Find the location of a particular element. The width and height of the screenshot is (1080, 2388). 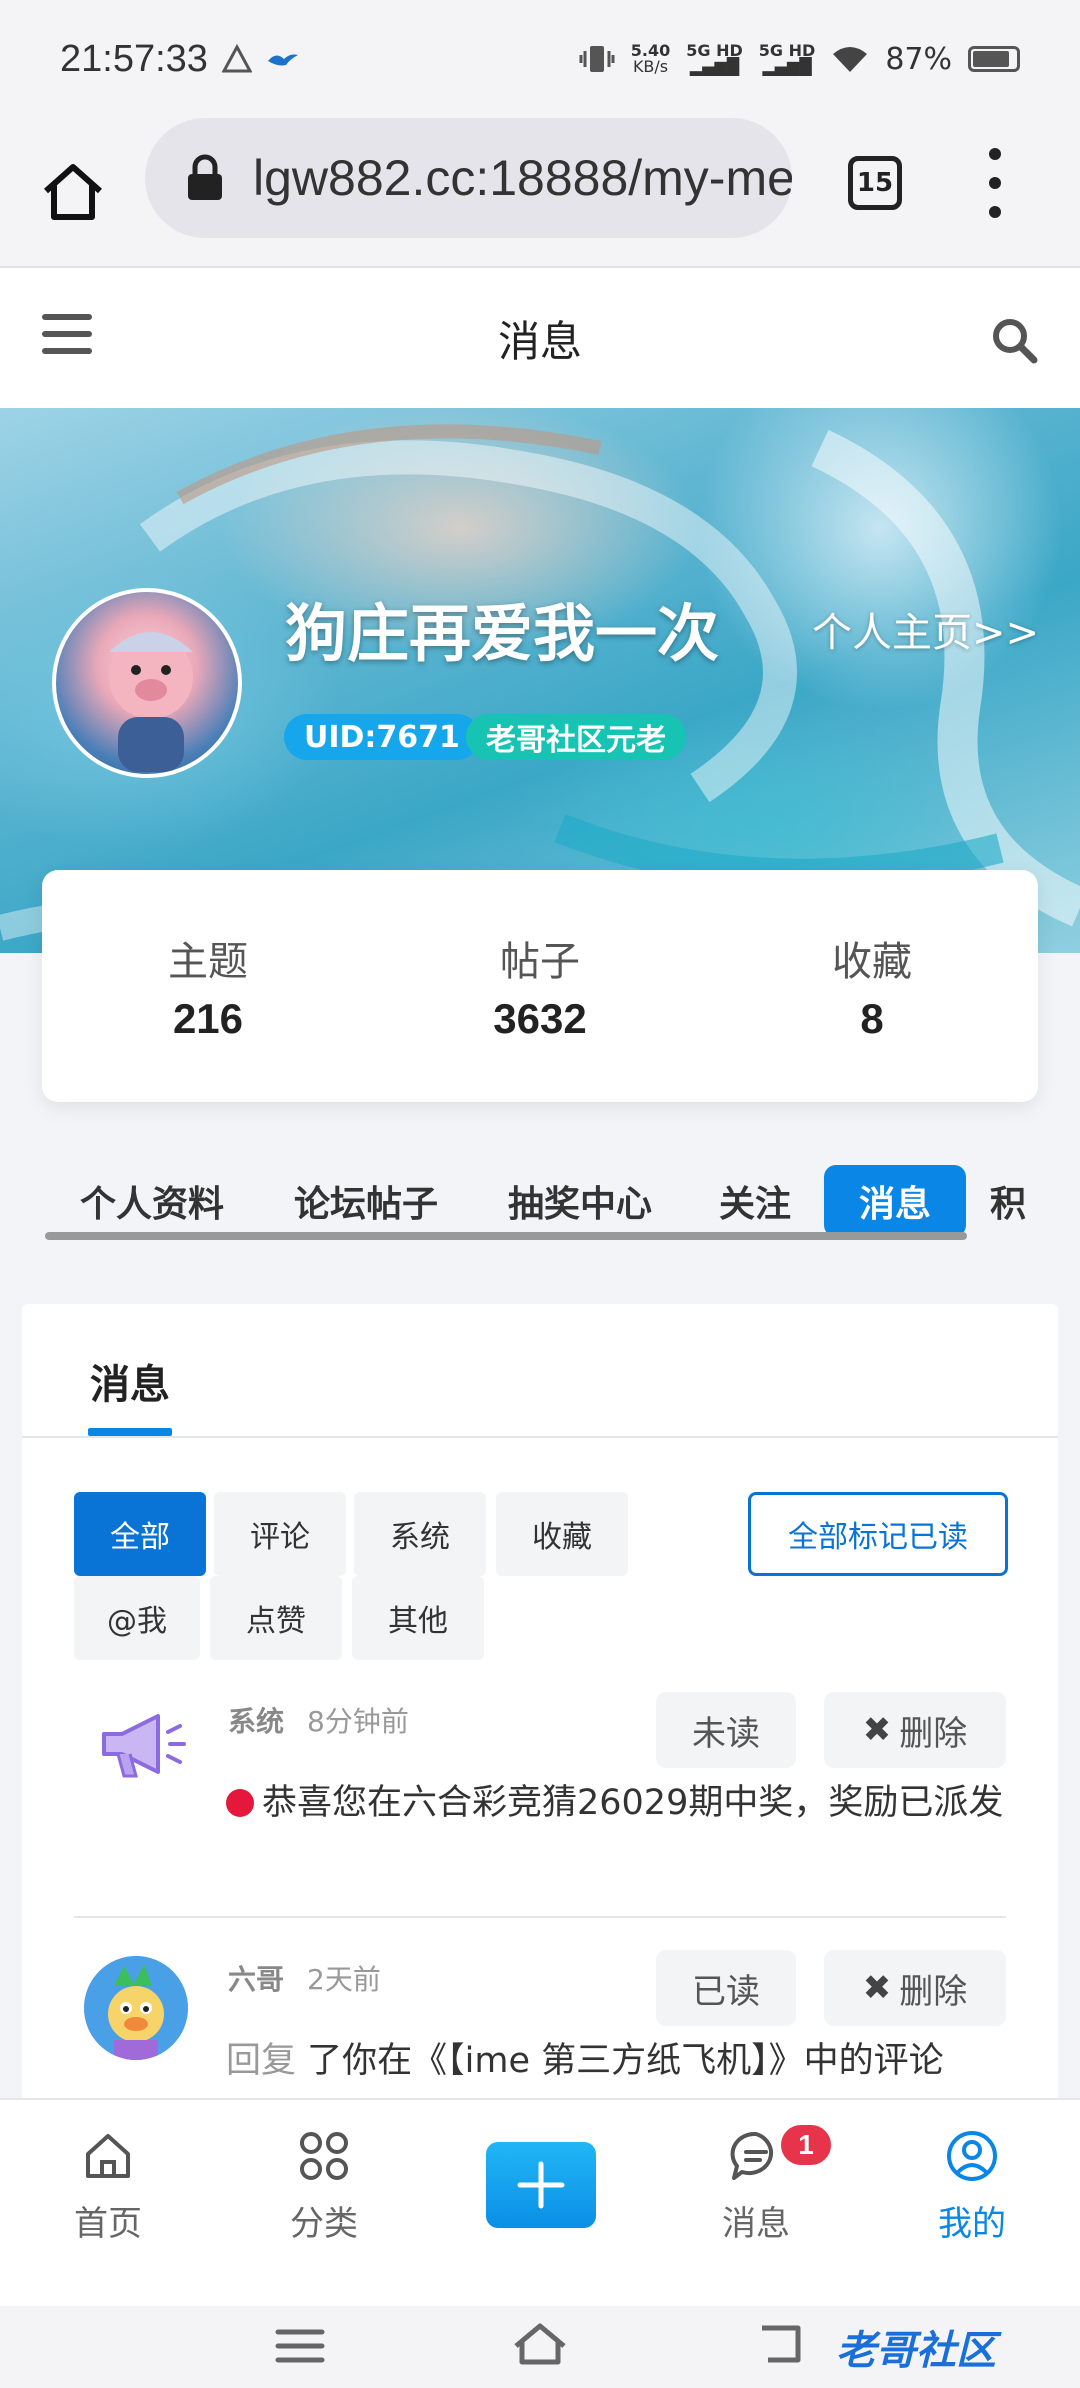

search-icon is located at coordinates (1014, 340).